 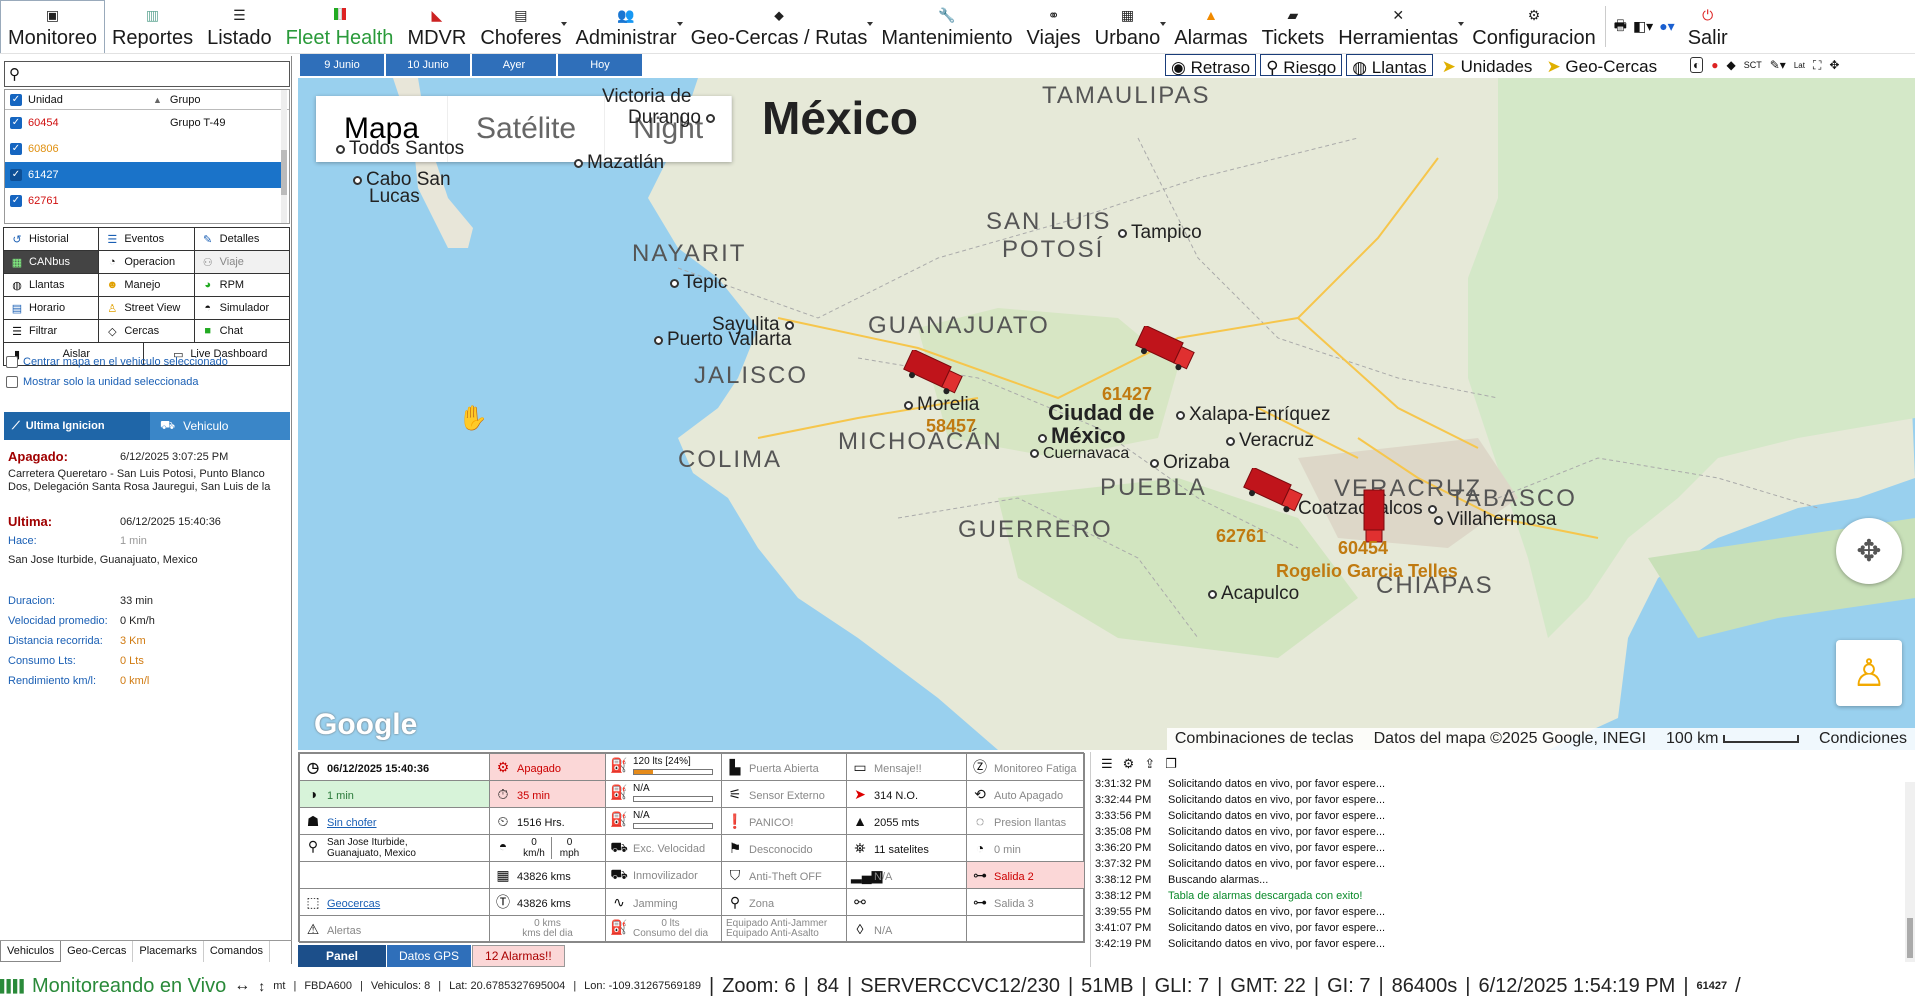 What do you see at coordinates (342, 956) in the screenshot?
I see `tab-panel: Panel` at bounding box center [342, 956].